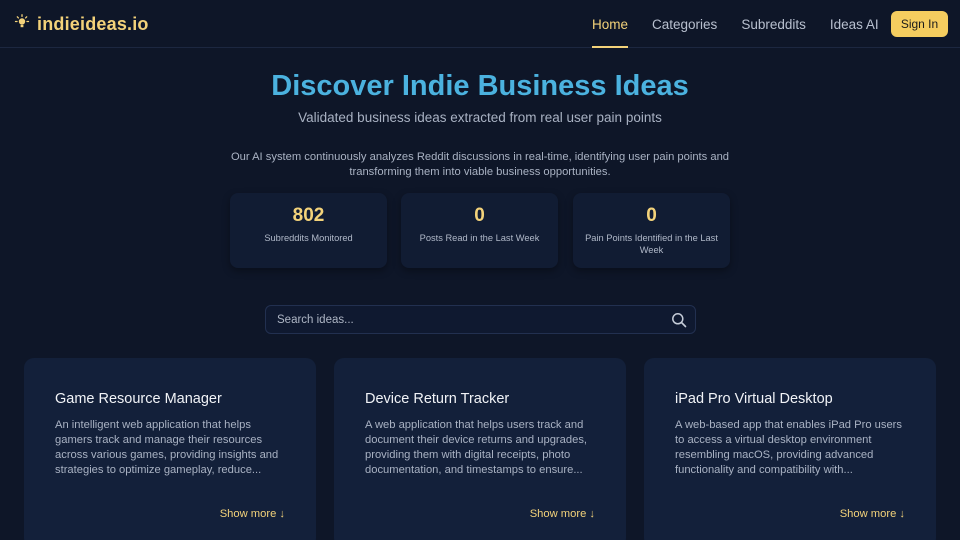  I want to click on idea-title: iPad Pro Virtual Desktop, so click(754, 399).